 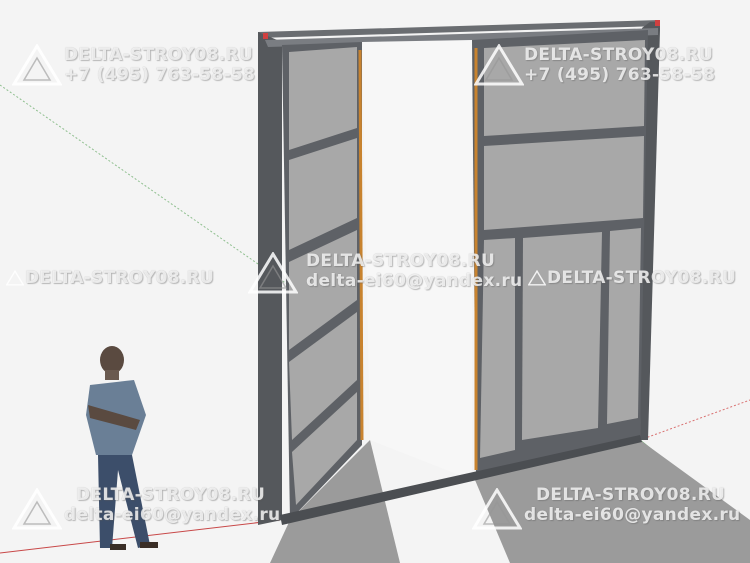 I want to click on red-axis-line, so click(x=694, y=420).